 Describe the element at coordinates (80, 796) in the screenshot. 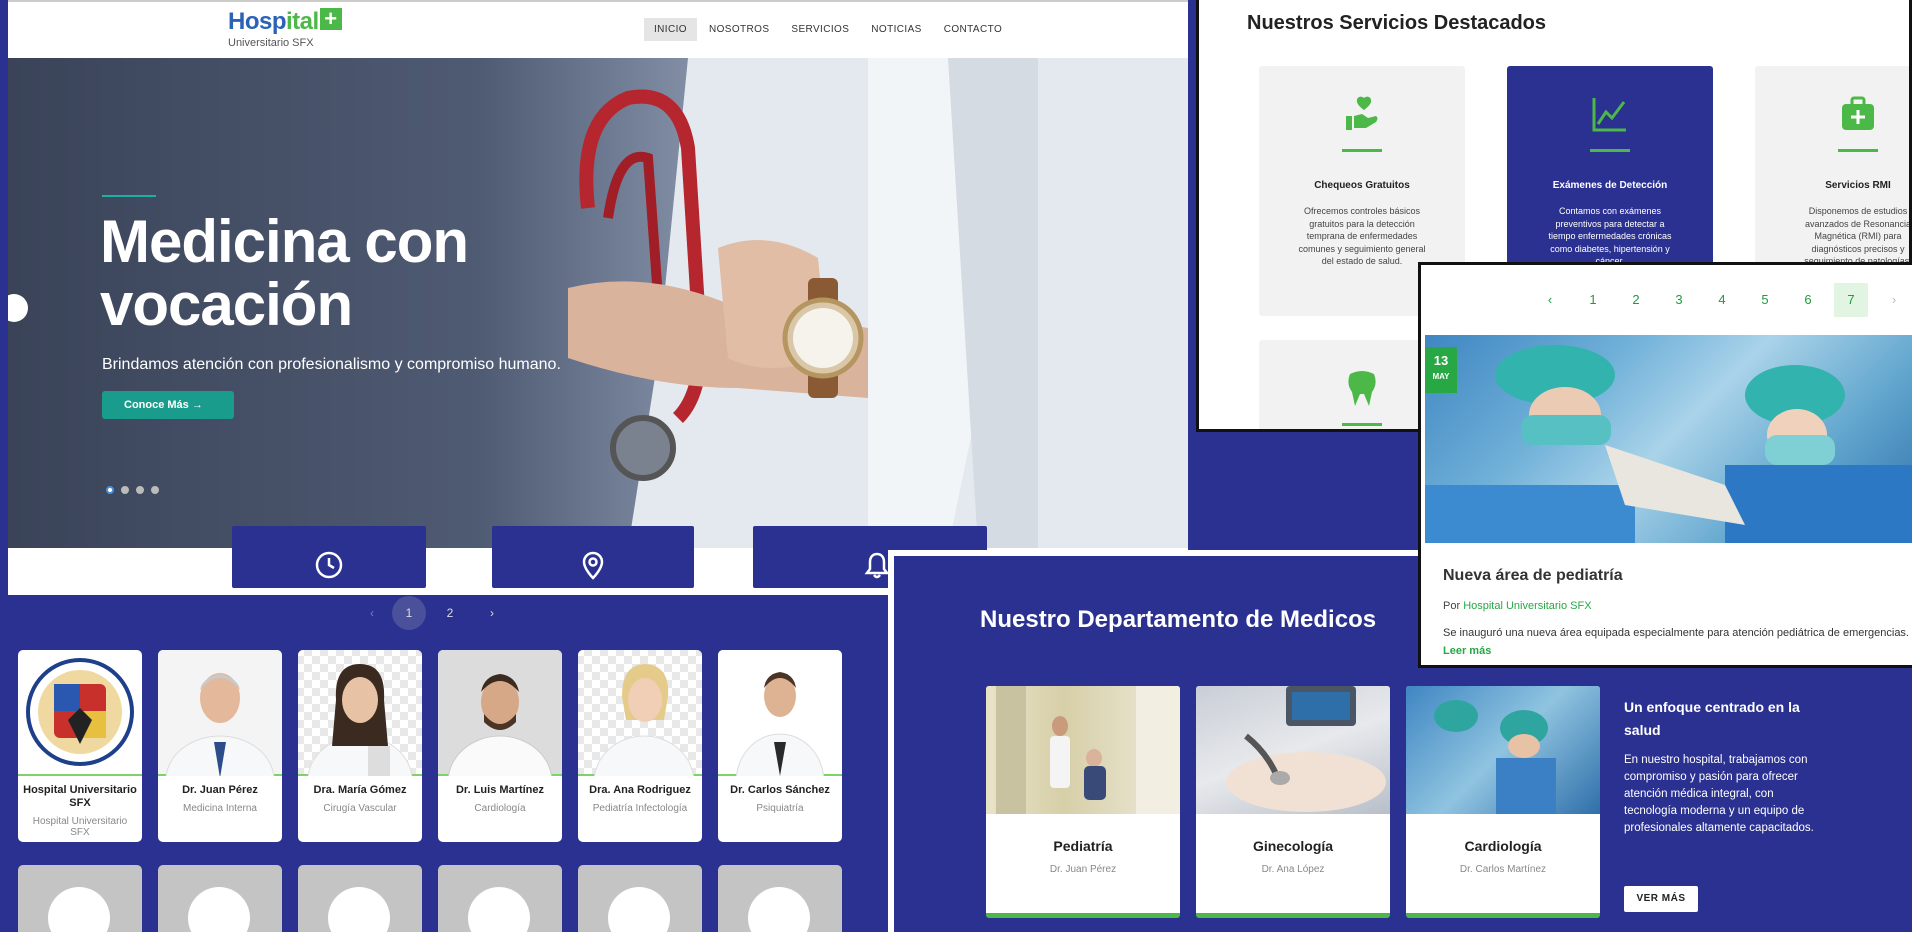

I see `doctor-name: Hospital Universitario SFX` at that location.